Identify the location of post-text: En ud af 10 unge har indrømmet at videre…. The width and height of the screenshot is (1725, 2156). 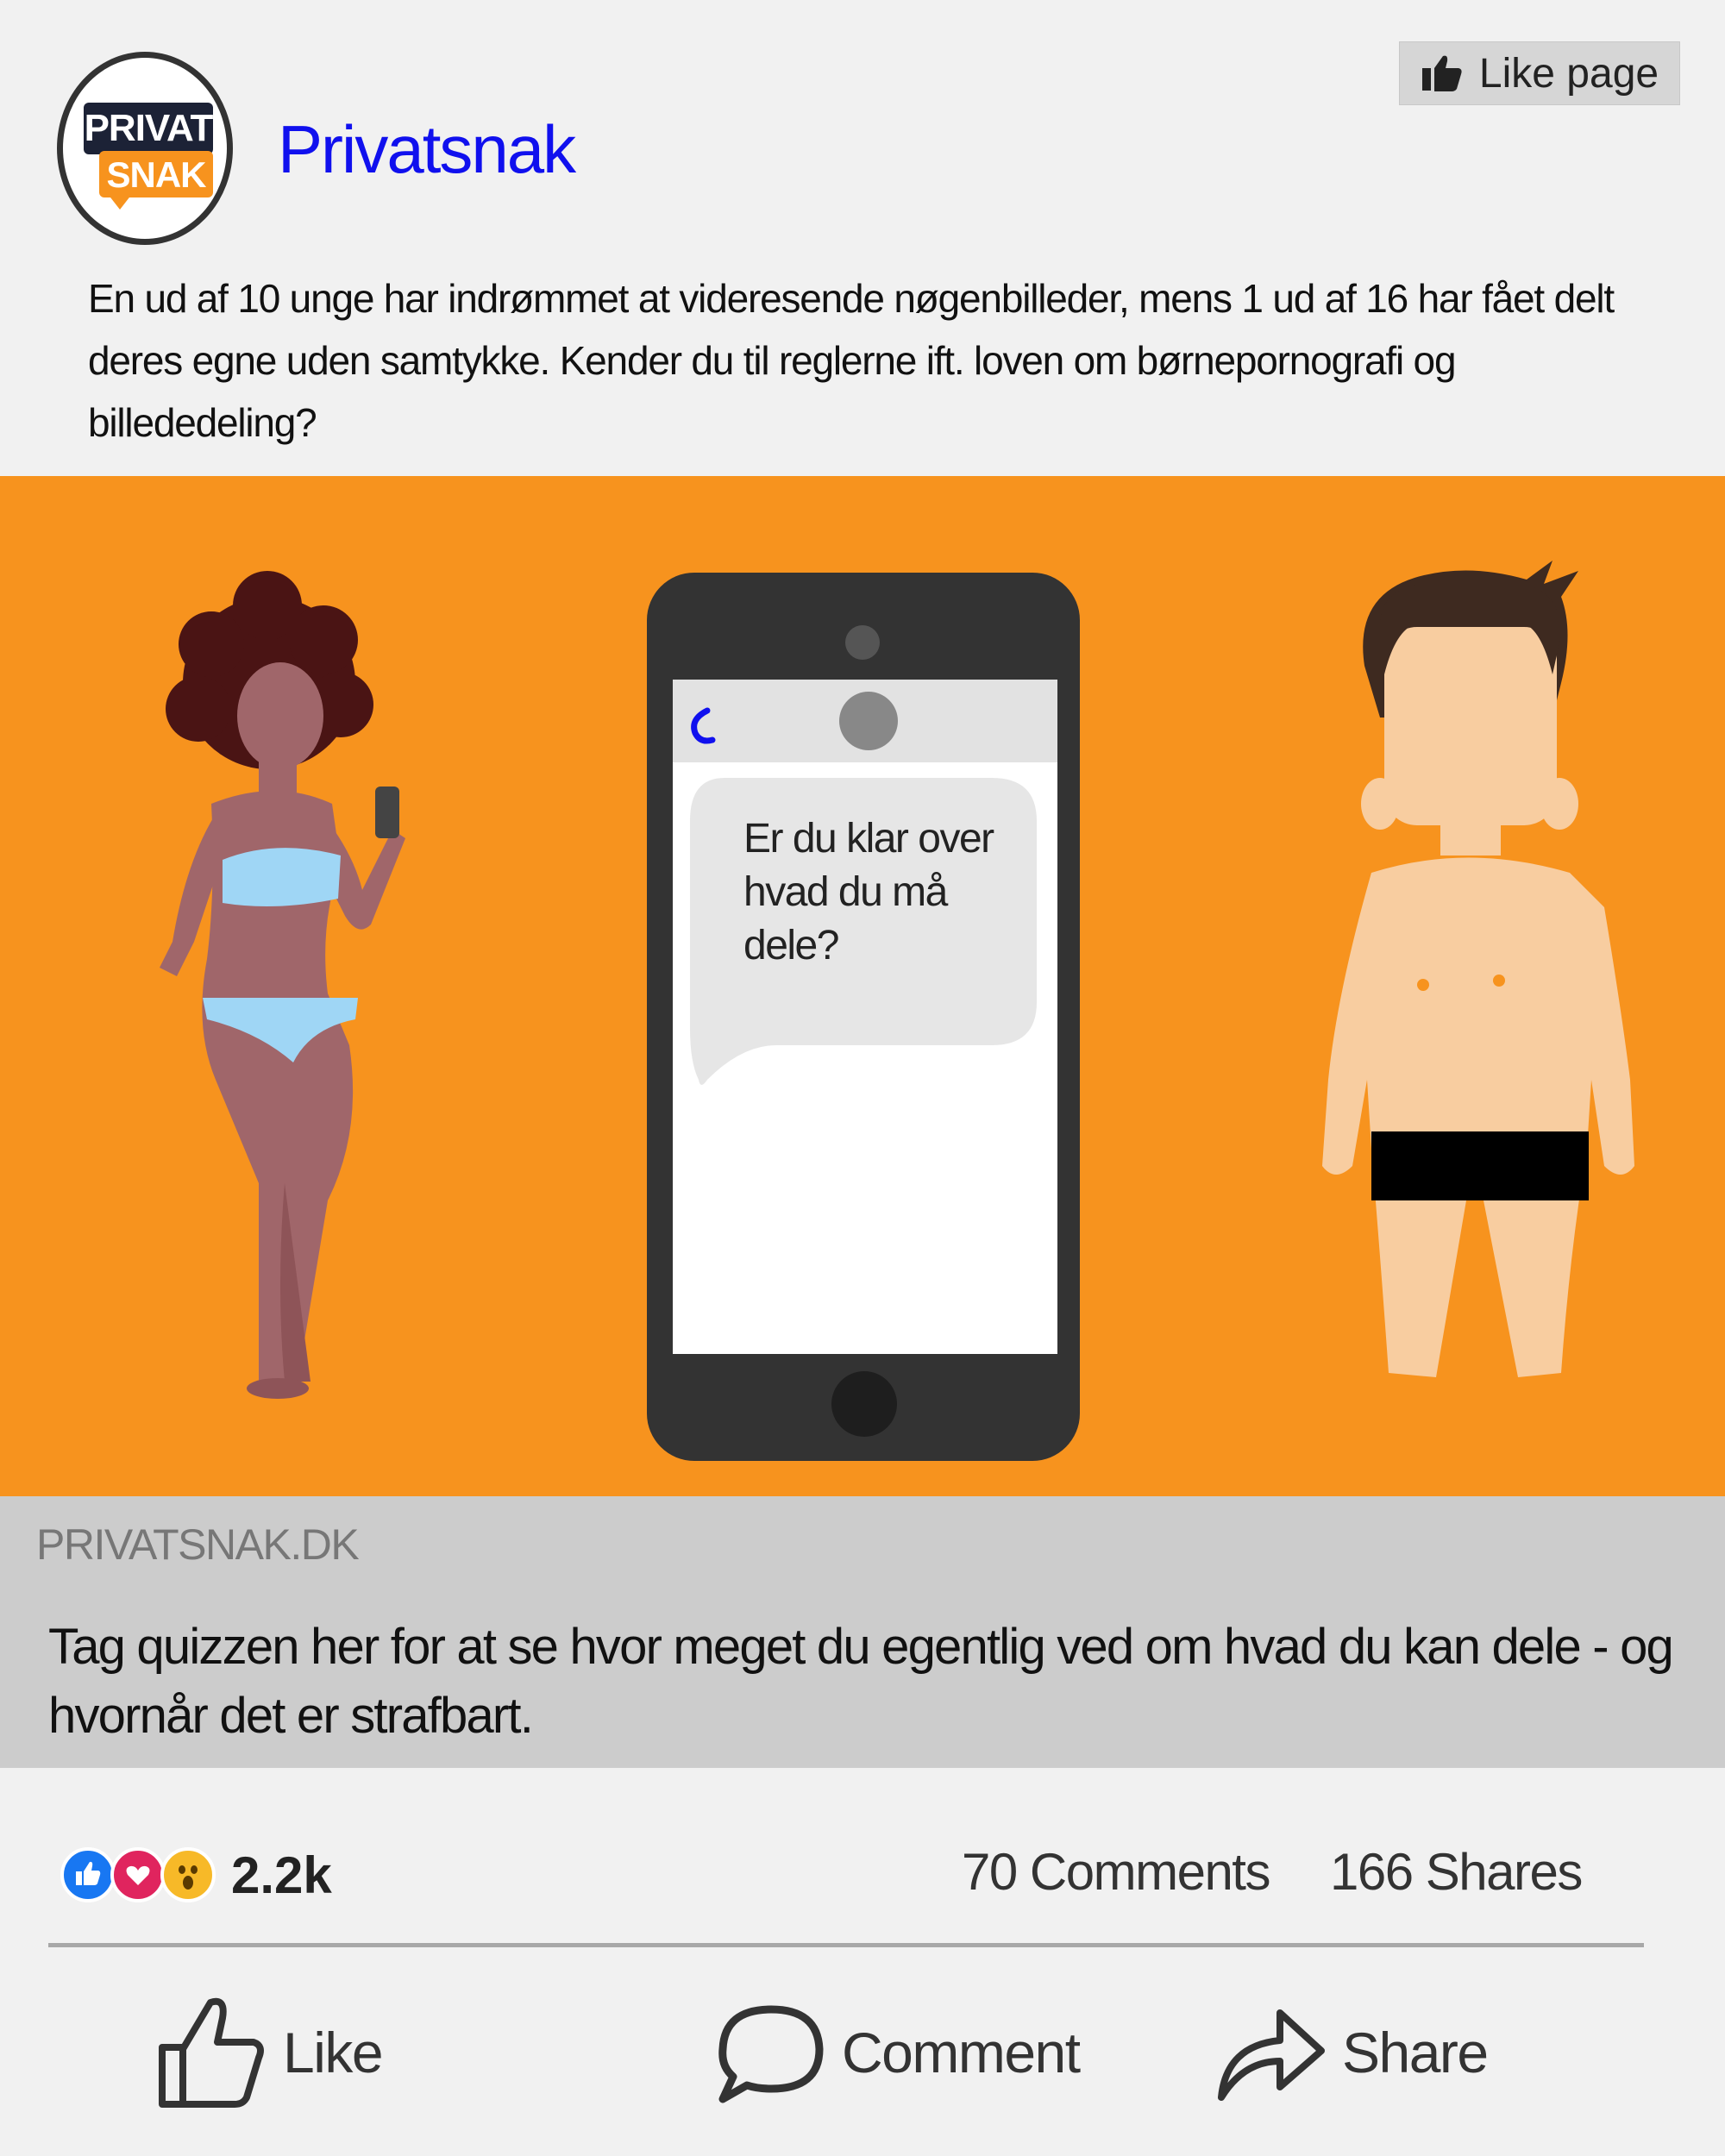
(852, 360).